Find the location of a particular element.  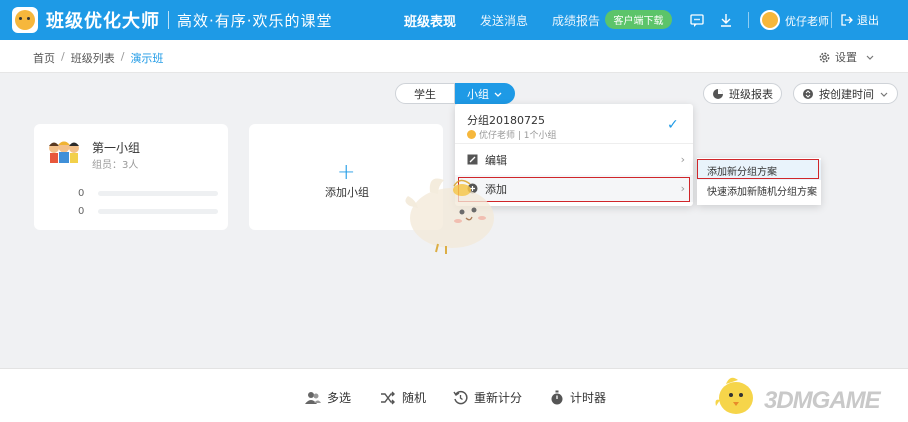

logout-icon is located at coordinates (847, 20).